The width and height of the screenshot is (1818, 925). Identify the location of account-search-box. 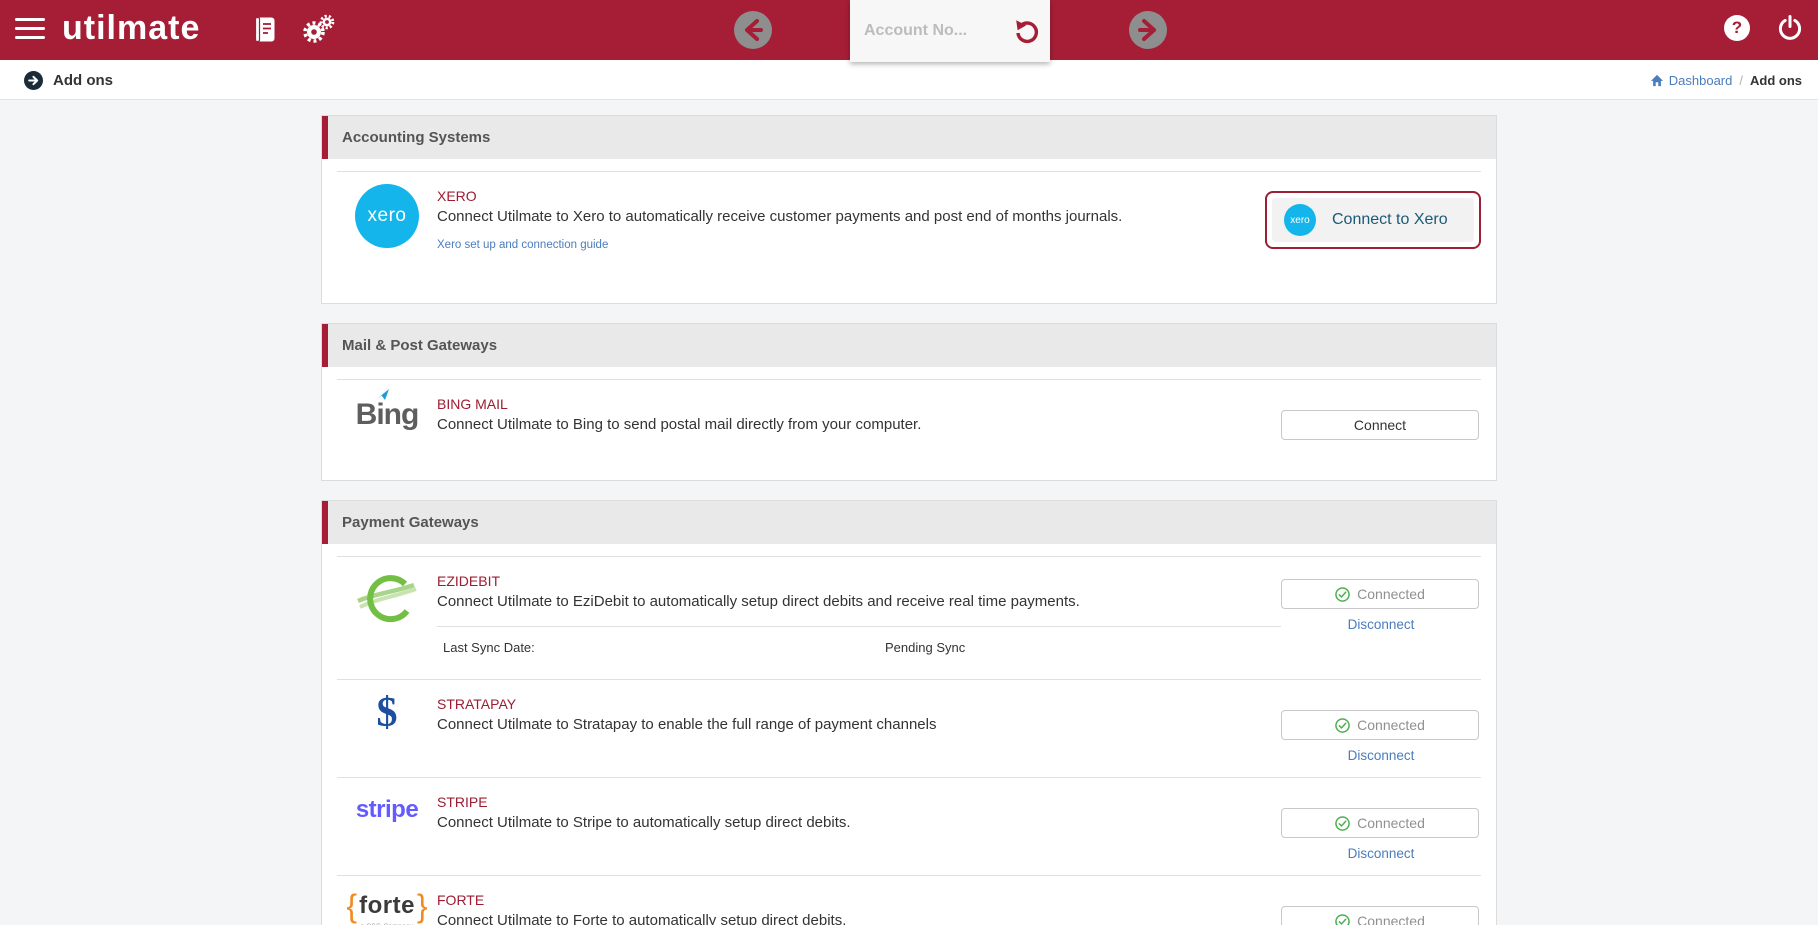
(950, 31).